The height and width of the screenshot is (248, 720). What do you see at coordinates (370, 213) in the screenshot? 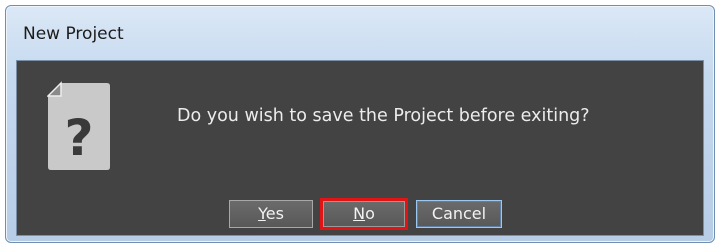
I see `no-label-rest: o` at bounding box center [370, 213].